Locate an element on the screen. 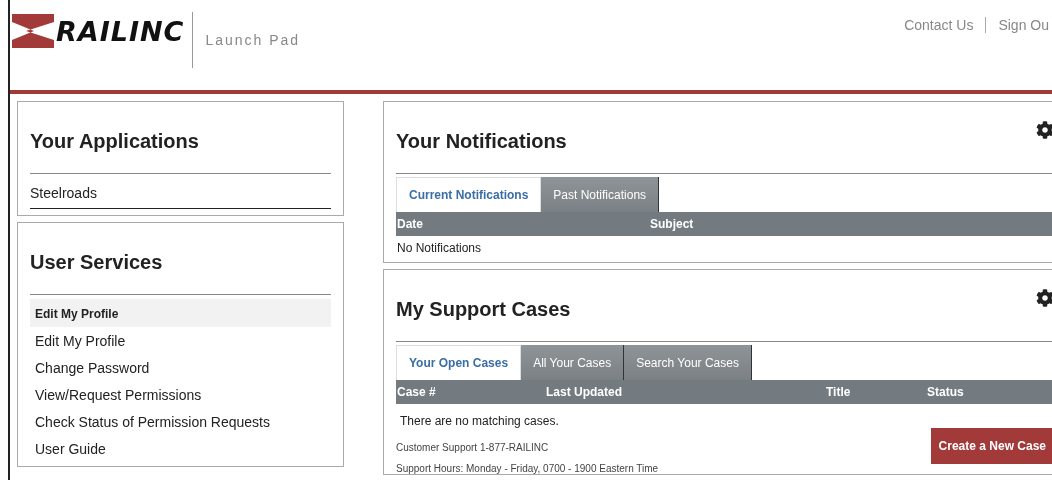  tab: Current Notifications is located at coordinates (469, 194).